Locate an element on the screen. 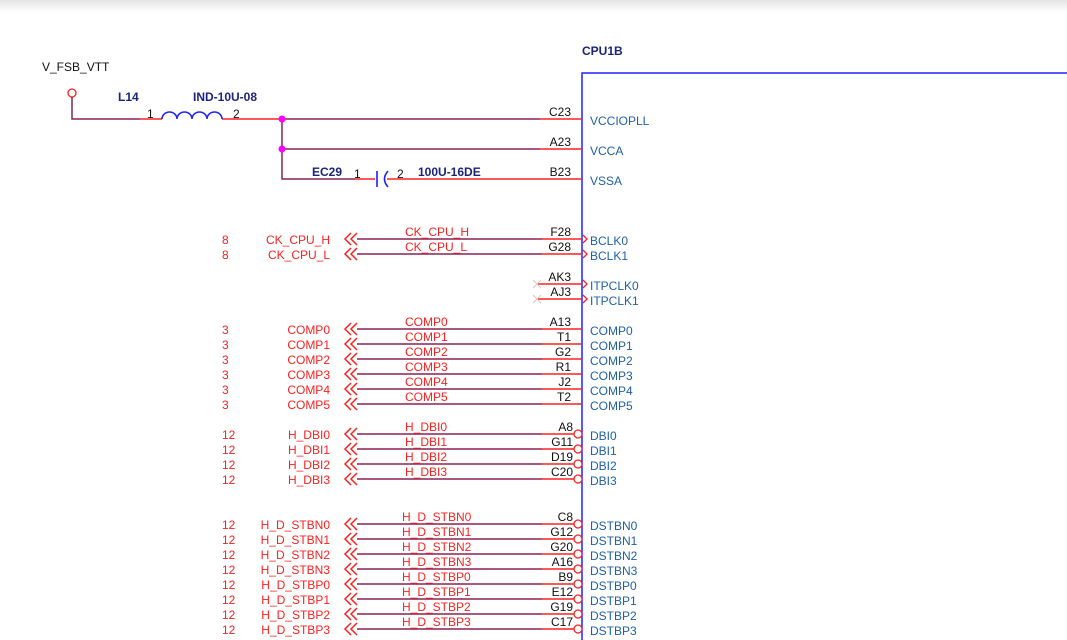 The width and height of the screenshot is (1067, 640). capacitor-ref: EC29 is located at coordinates (327, 172).